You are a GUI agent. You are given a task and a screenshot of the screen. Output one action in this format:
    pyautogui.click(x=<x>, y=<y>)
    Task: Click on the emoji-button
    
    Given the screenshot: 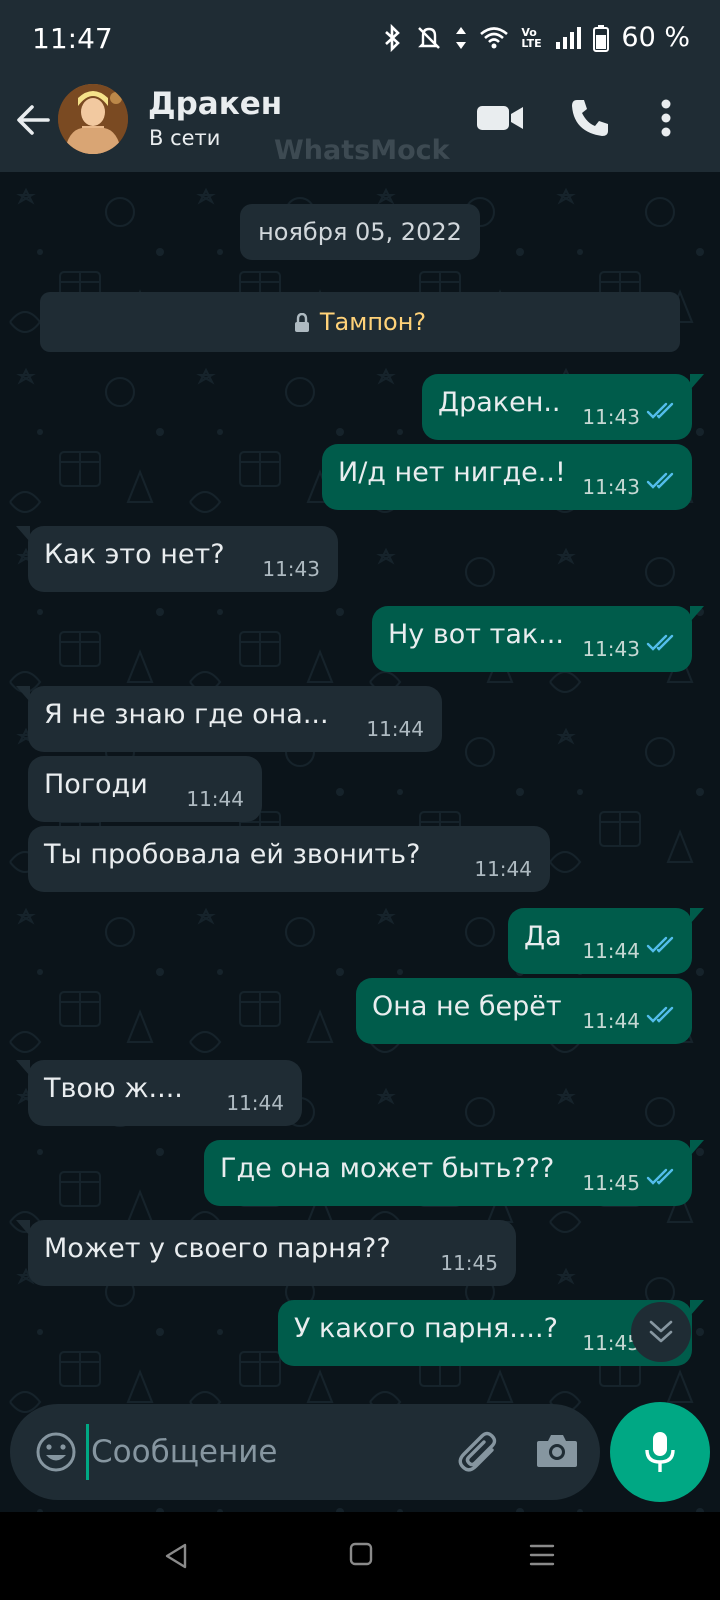 What is the action you would take?
    pyautogui.click(x=56, y=1454)
    